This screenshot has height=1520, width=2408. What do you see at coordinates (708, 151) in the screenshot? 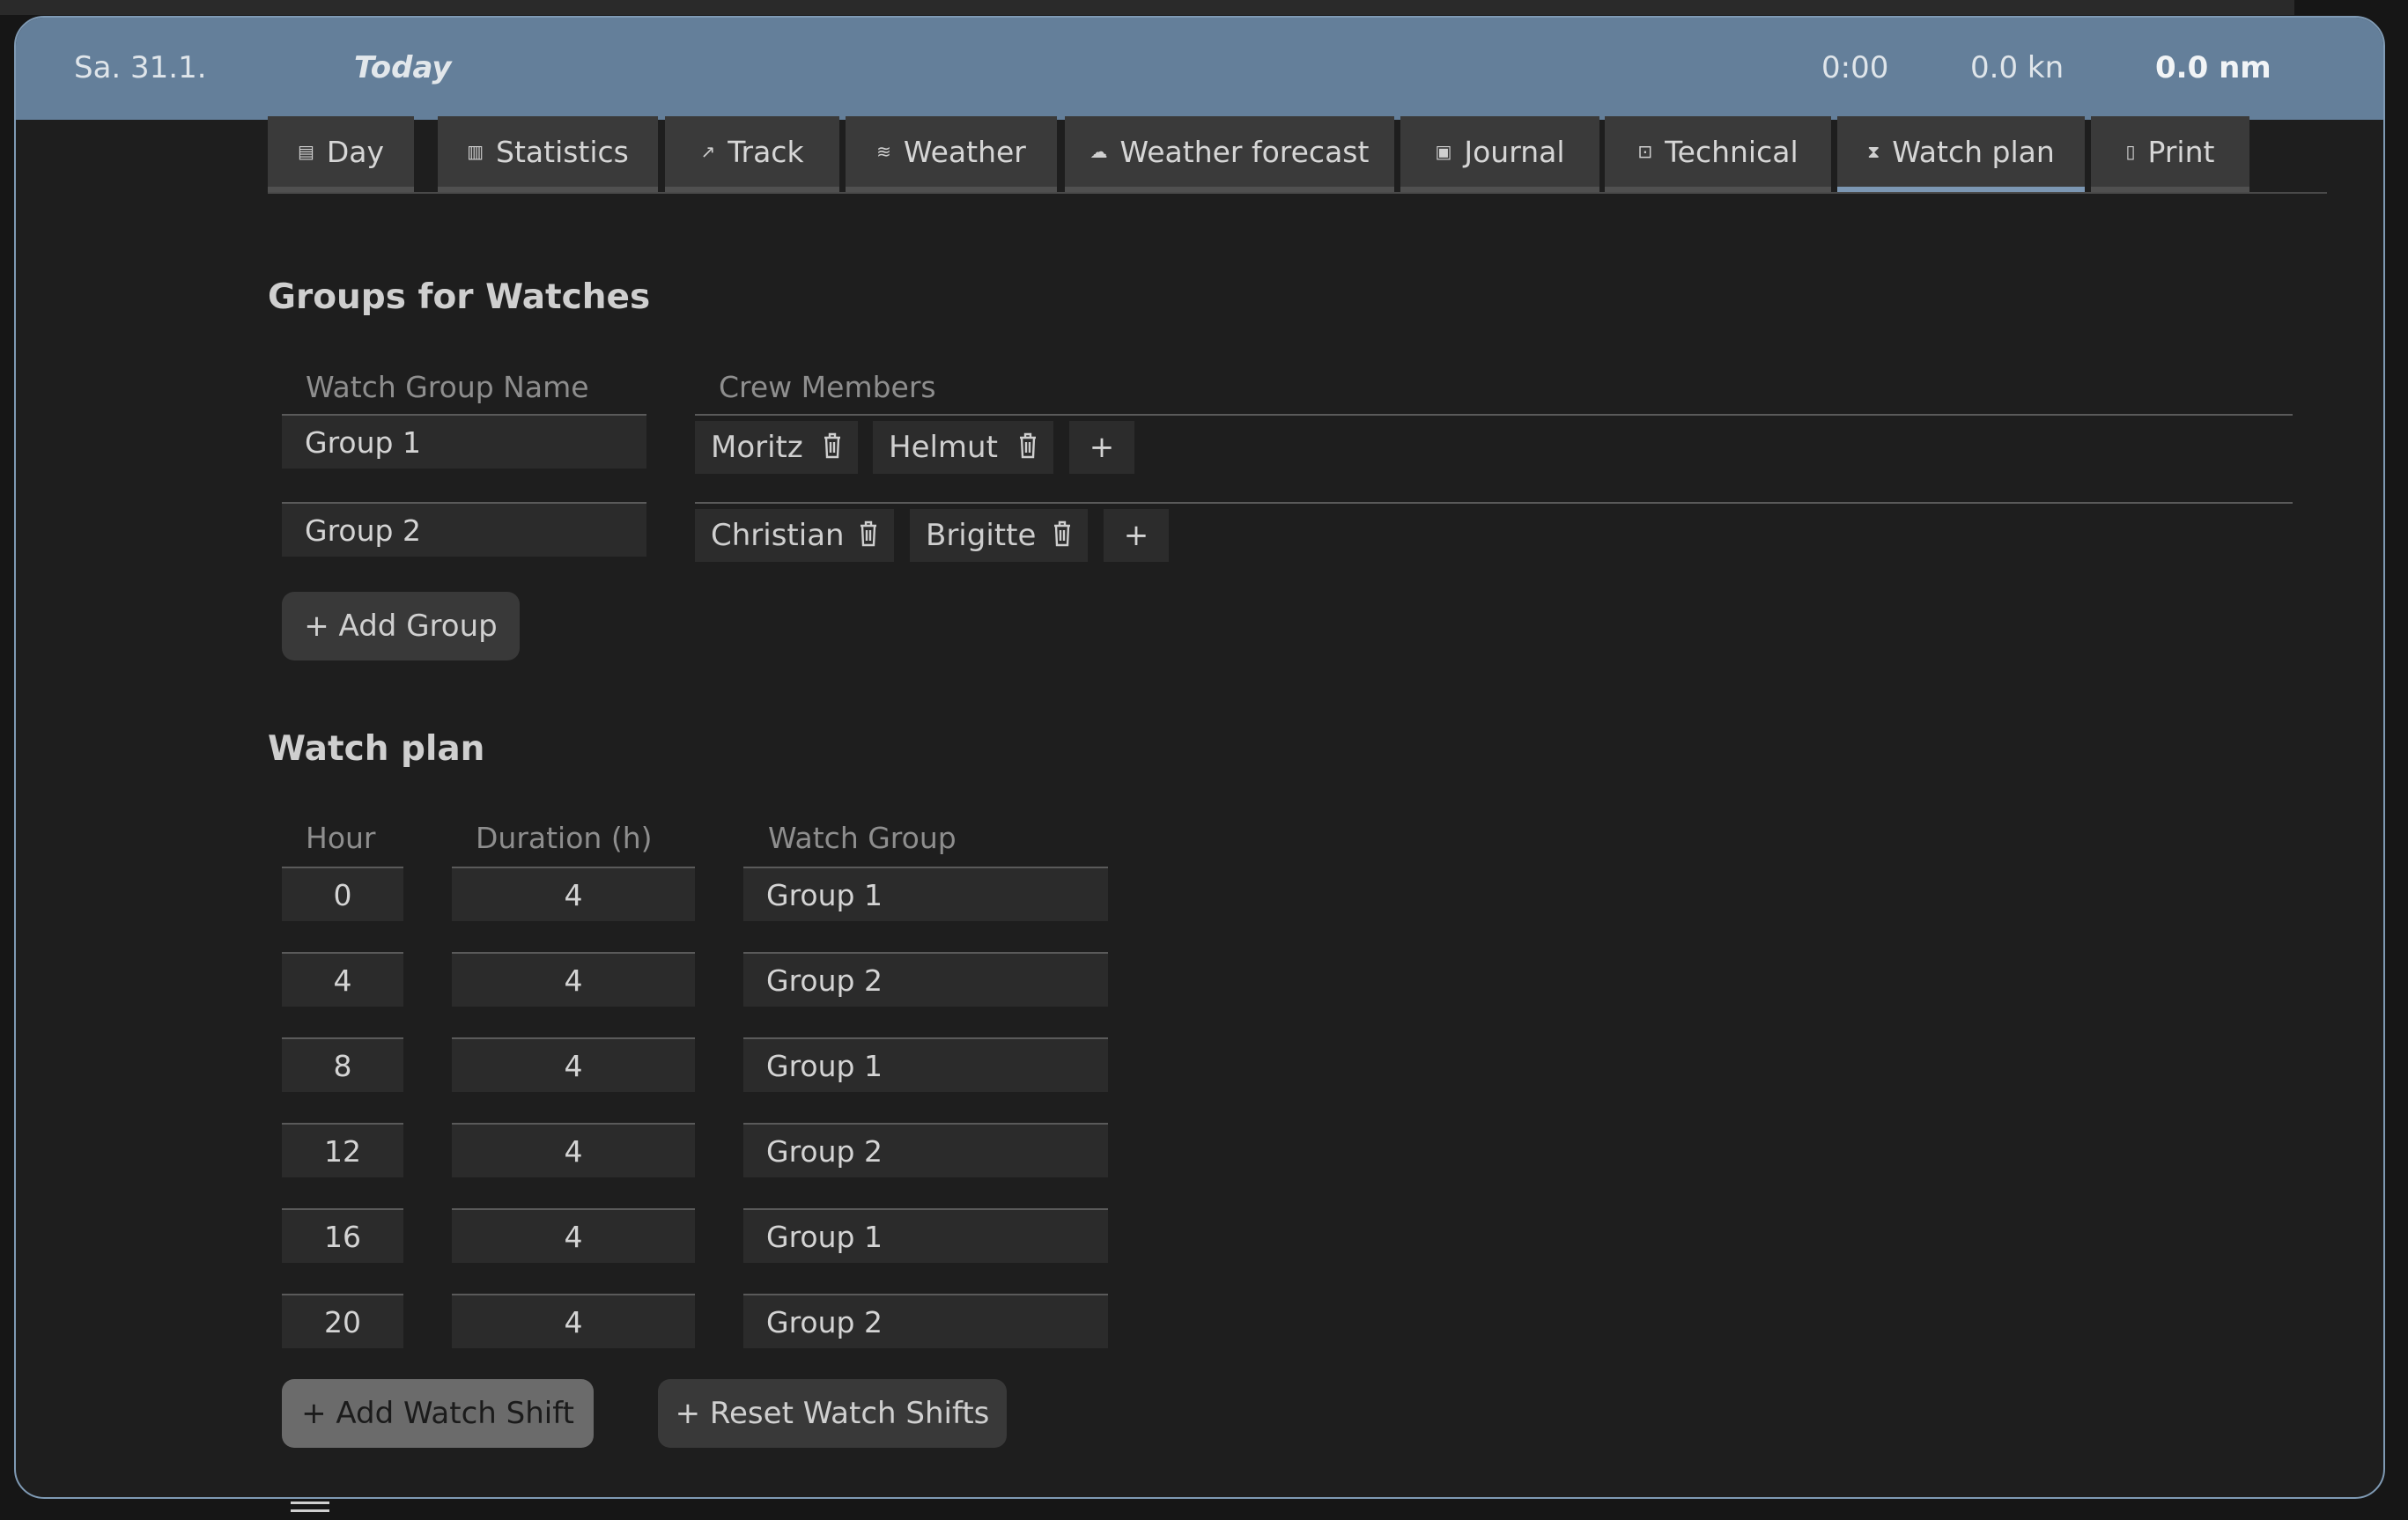
I see `track-icon: ↗` at bounding box center [708, 151].